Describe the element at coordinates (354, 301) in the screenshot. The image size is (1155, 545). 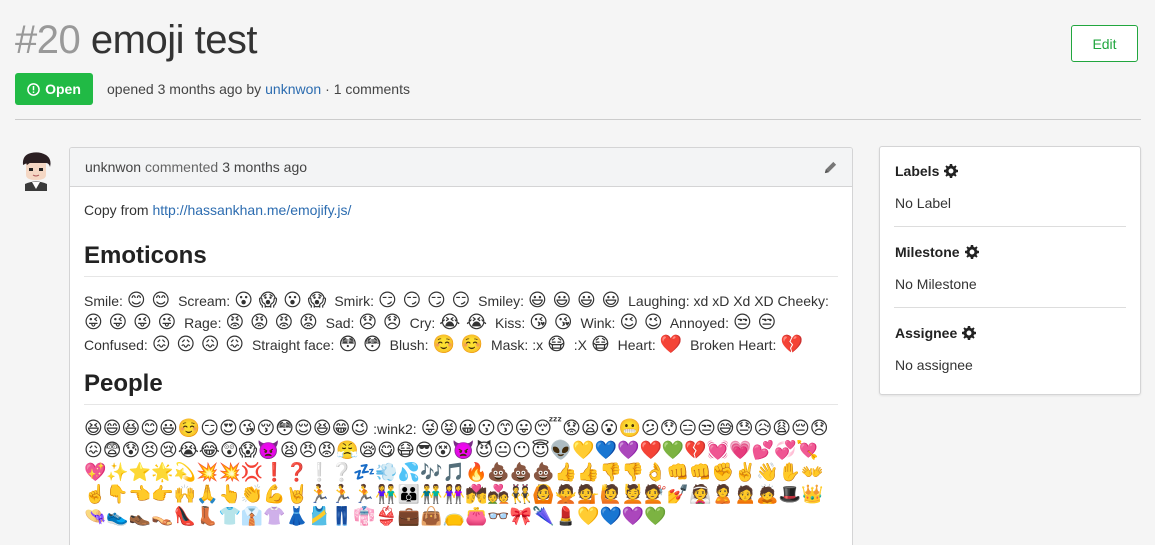
I see `emoticon-label: Smirk:` at that location.